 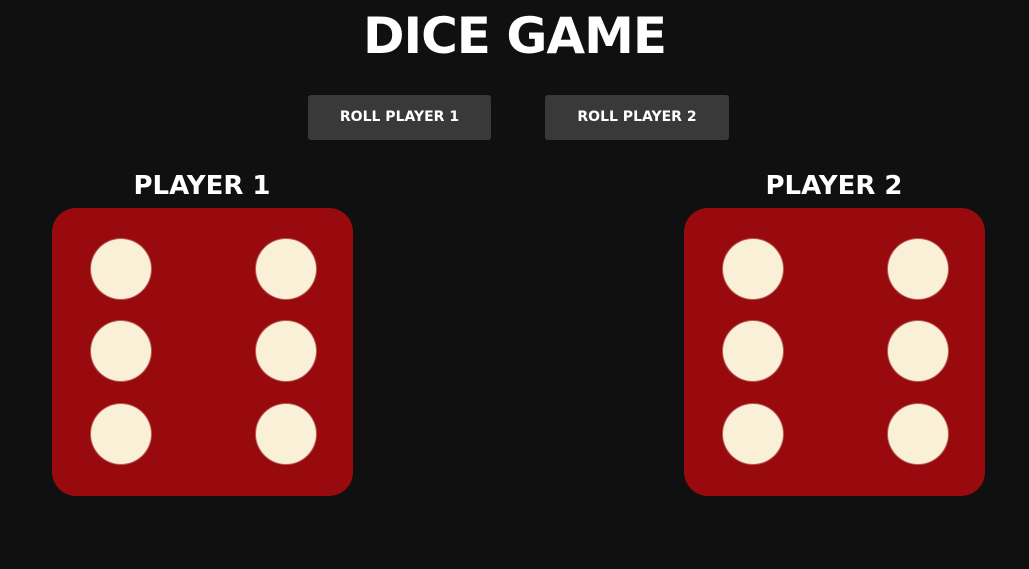 What do you see at coordinates (637, 117) in the screenshot?
I see `roll-player-2-button: ROLL PLAYER 2` at bounding box center [637, 117].